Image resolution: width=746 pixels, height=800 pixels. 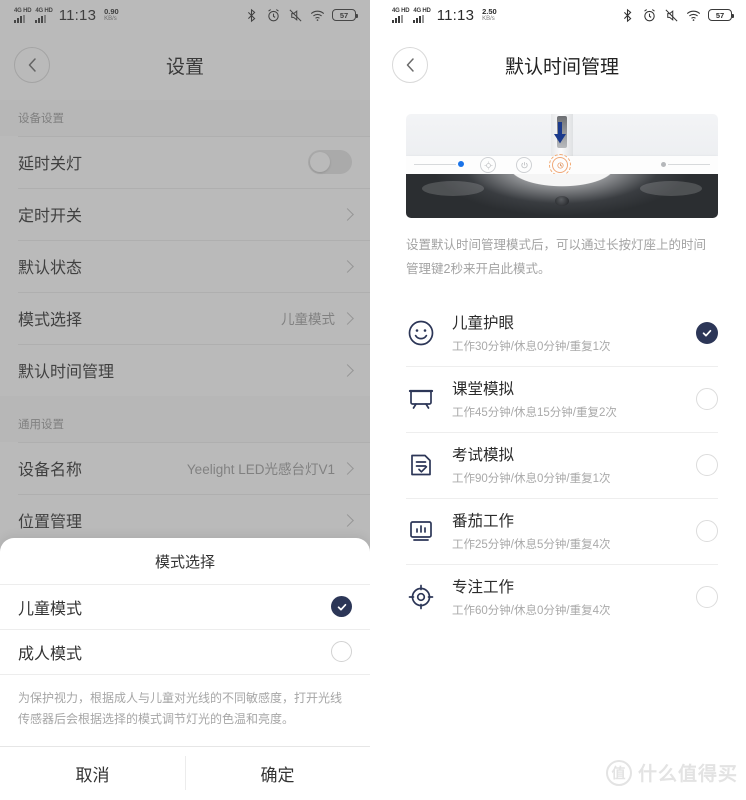 What do you see at coordinates (435, 164) in the screenshot?
I see `band-line-left` at bounding box center [435, 164].